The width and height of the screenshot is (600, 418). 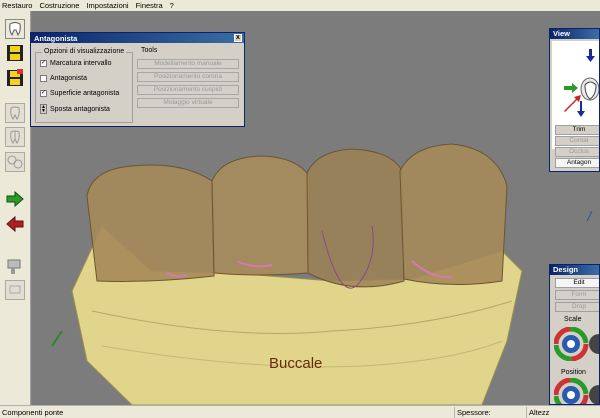 I want to click on status-bar: Componenti ponte Spessore: Altezz, so click(x=300, y=411).